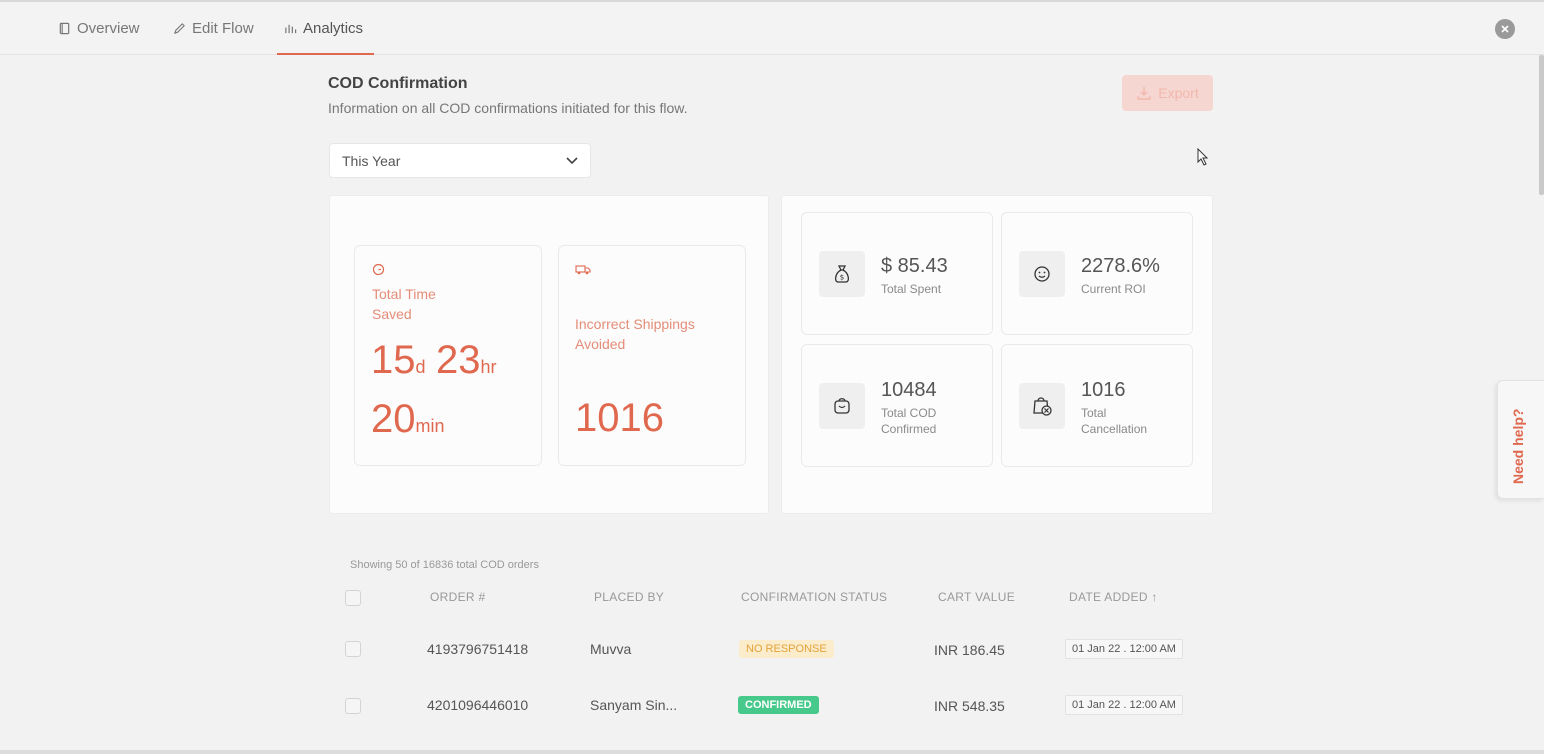 This screenshot has width=1544, height=754. I want to click on close-icon, so click(1505, 29).